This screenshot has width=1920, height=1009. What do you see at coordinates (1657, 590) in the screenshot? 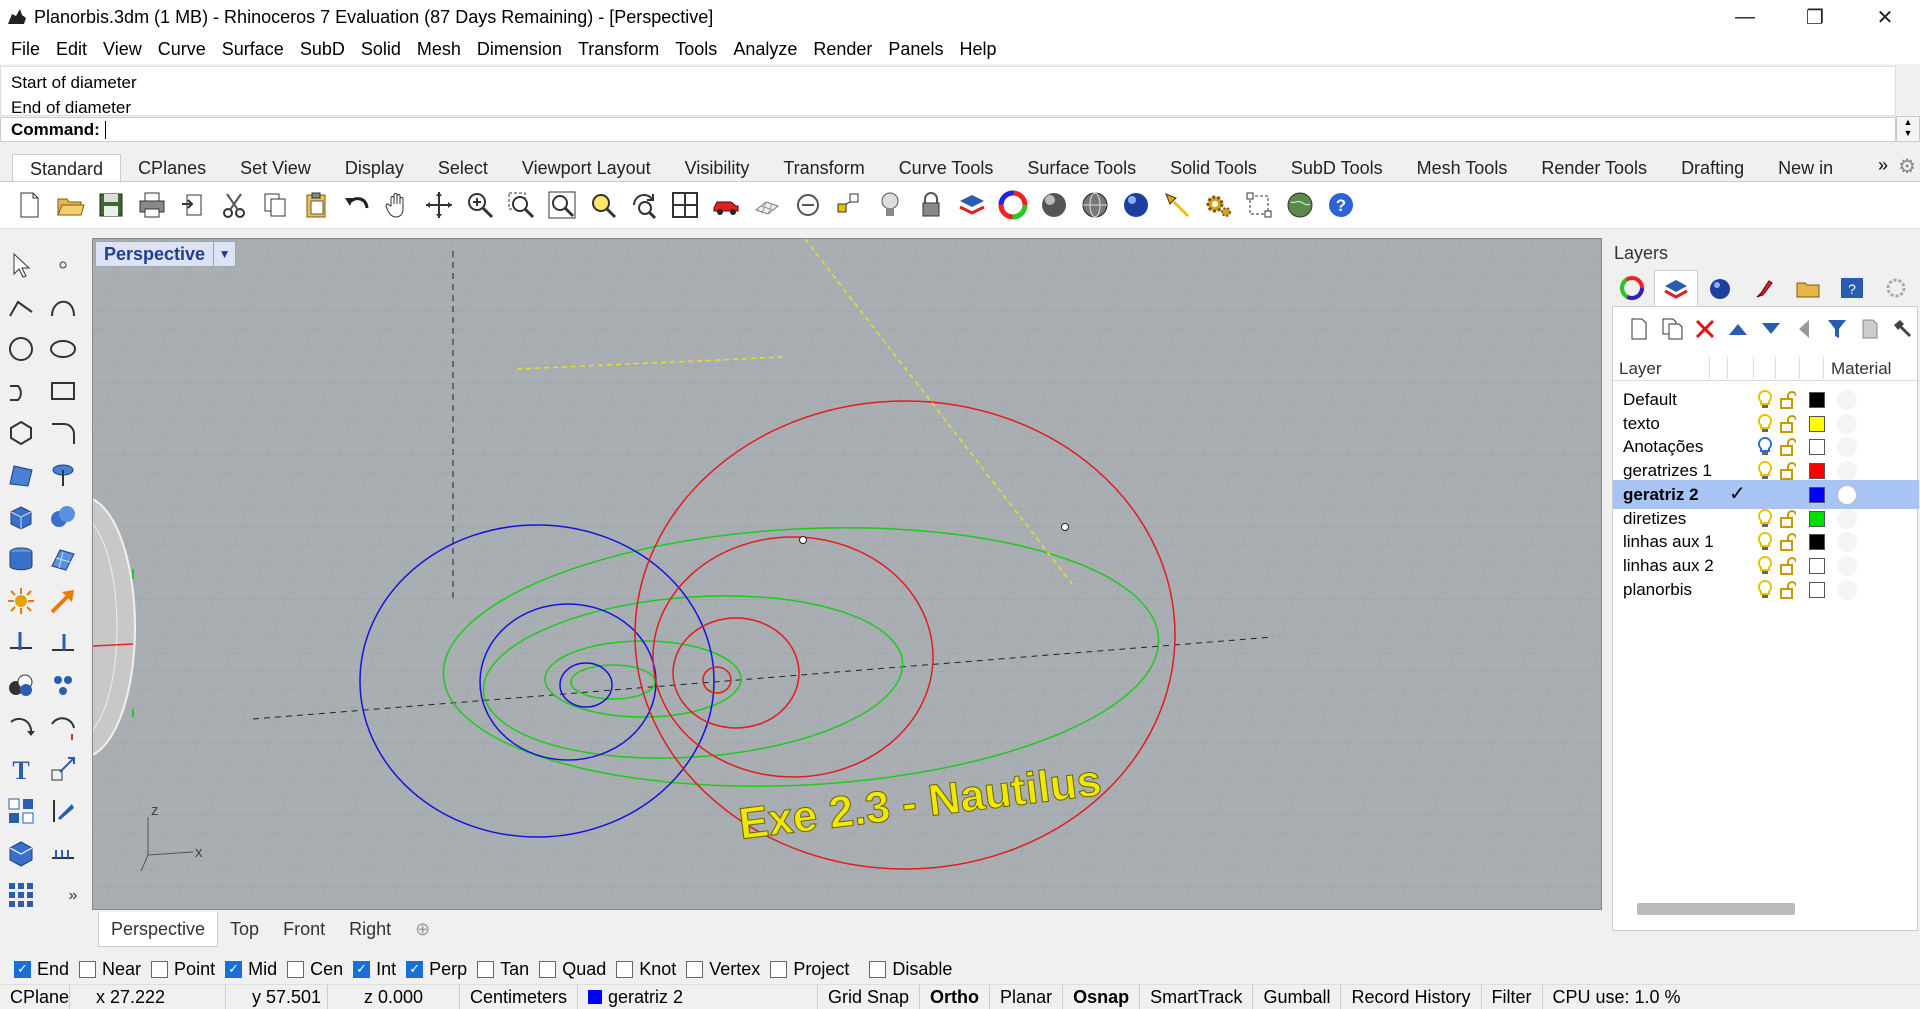
I see `layer-name: planorbis` at bounding box center [1657, 590].